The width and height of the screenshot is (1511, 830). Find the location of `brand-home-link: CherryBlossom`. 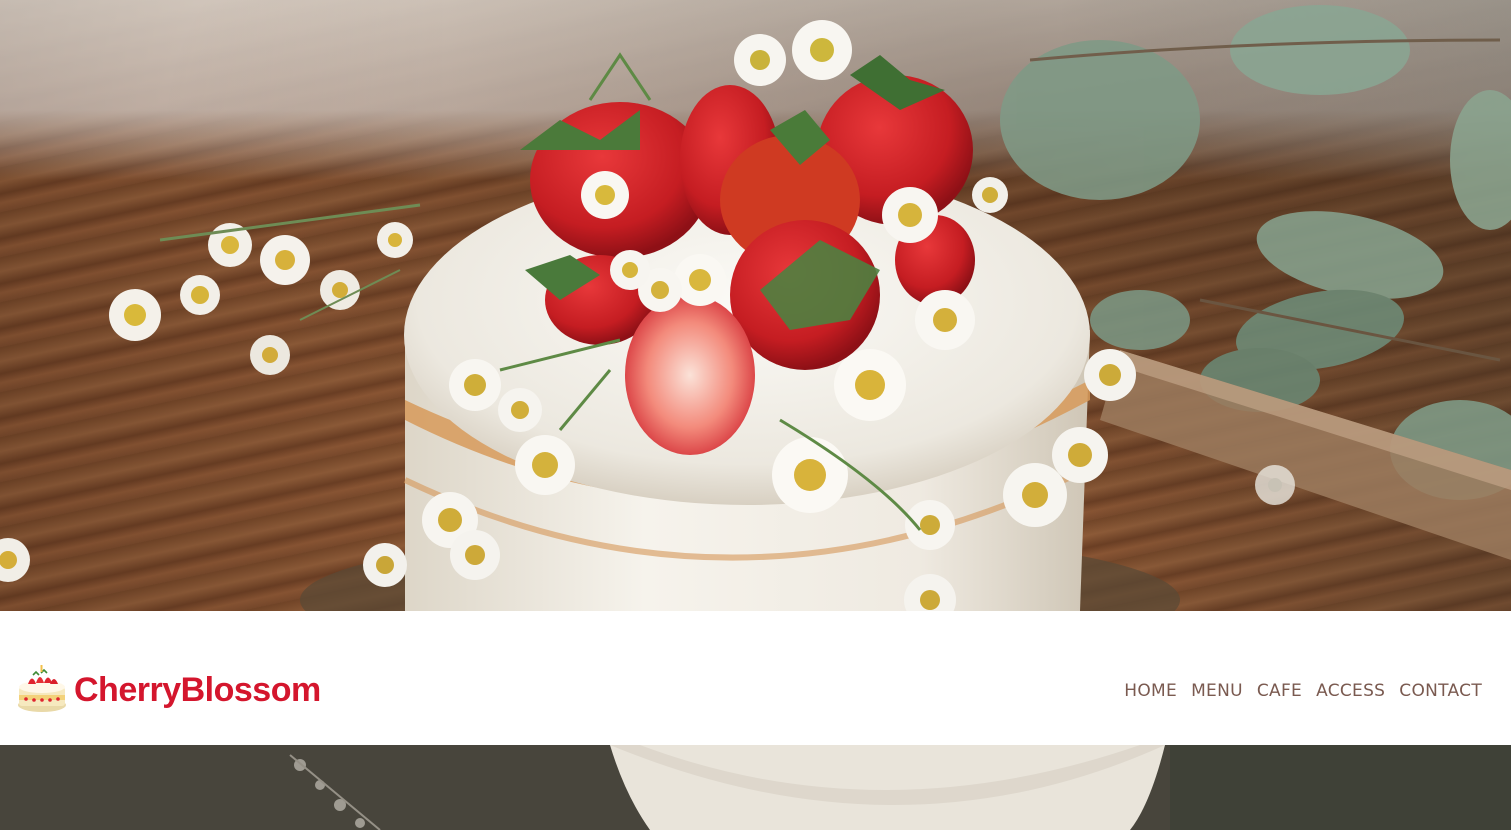

brand-home-link: CherryBlossom is located at coordinates (168, 690).